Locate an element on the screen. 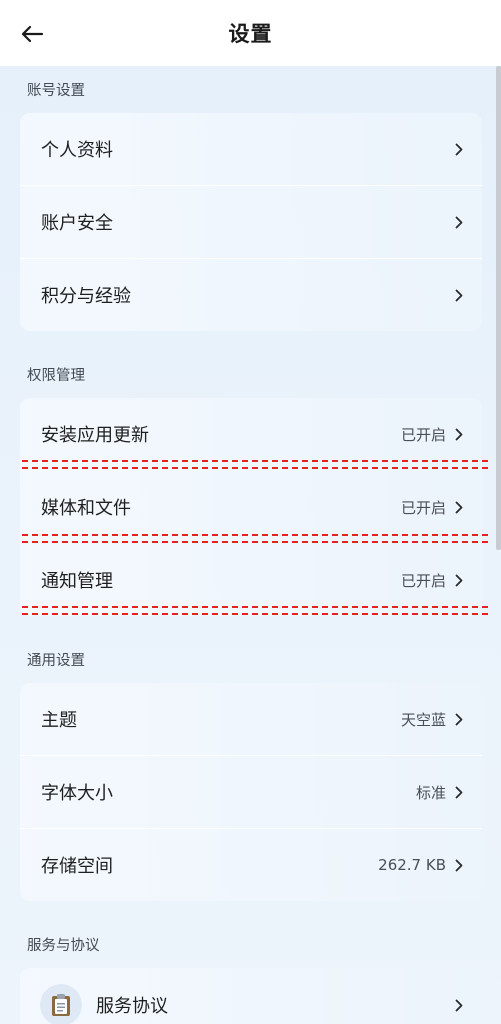 The image size is (501, 1024). setting-value: 天空蓝 is located at coordinates (423, 719).